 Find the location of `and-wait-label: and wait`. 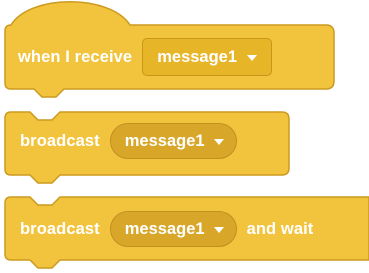

and-wait-label: and wait is located at coordinates (280, 228).